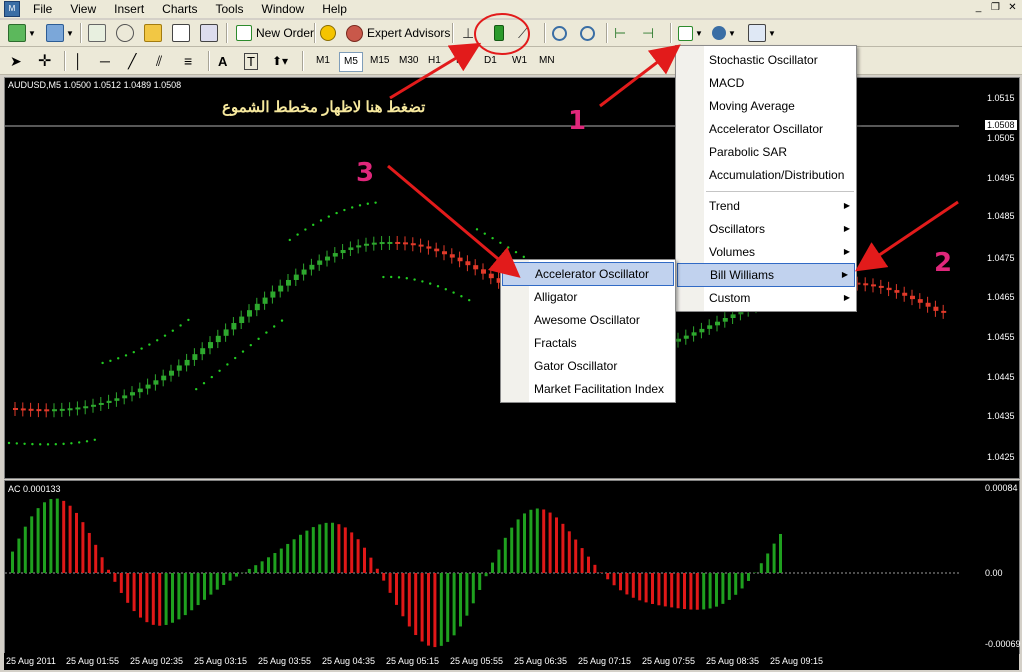  I want to click on fibonacci-button: ≡, so click(188, 61).